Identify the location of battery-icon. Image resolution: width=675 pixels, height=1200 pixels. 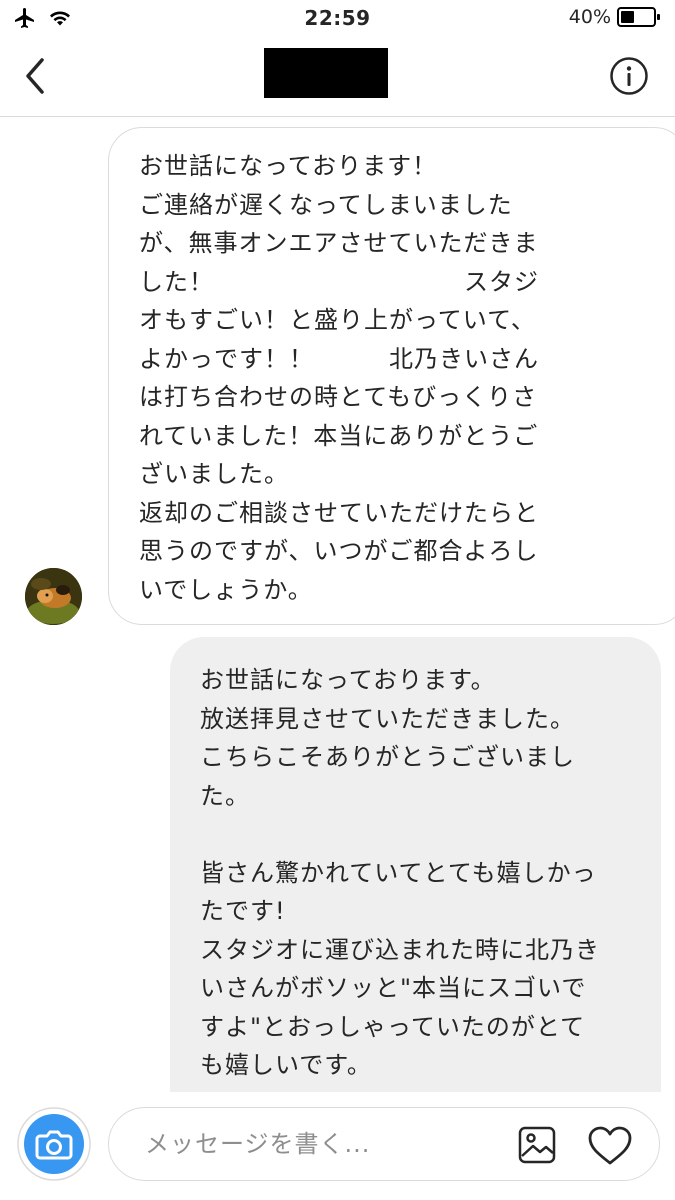
(638, 17).